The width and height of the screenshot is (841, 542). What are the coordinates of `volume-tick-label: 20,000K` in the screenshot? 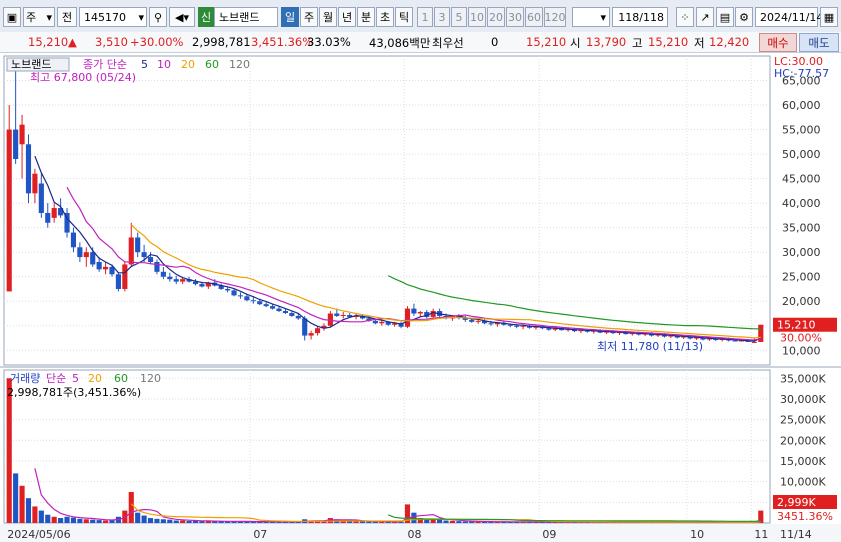 It's located at (803, 440).